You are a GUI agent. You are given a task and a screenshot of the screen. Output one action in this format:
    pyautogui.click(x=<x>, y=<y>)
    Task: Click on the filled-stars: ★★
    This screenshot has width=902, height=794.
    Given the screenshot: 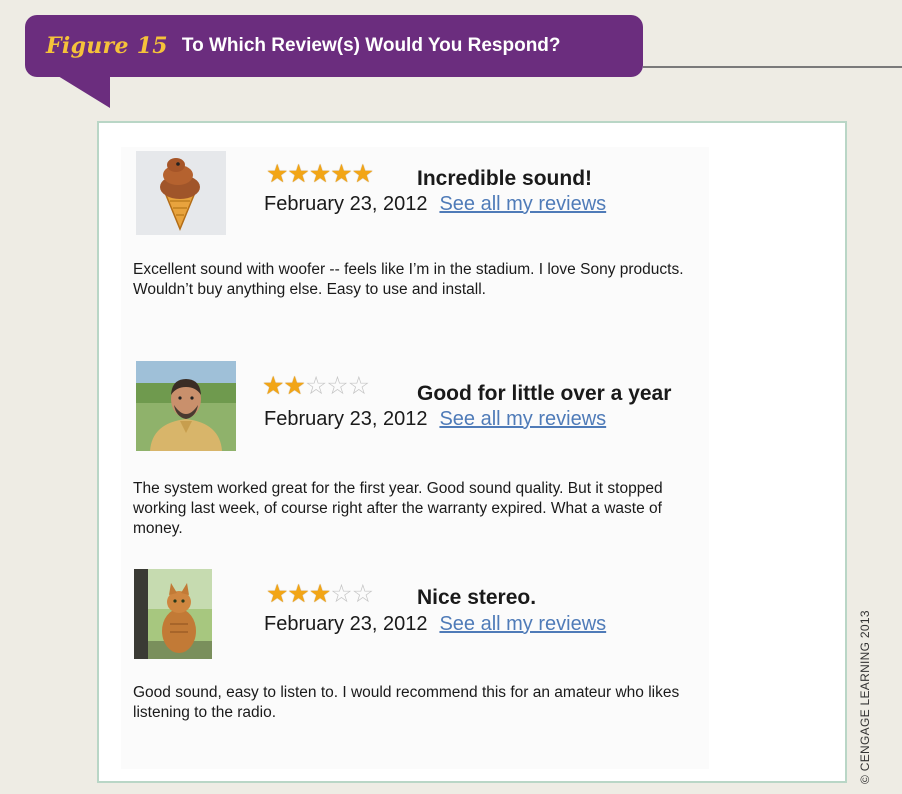 What is the action you would take?
    pyautogui.click(x=284, y=386)
    